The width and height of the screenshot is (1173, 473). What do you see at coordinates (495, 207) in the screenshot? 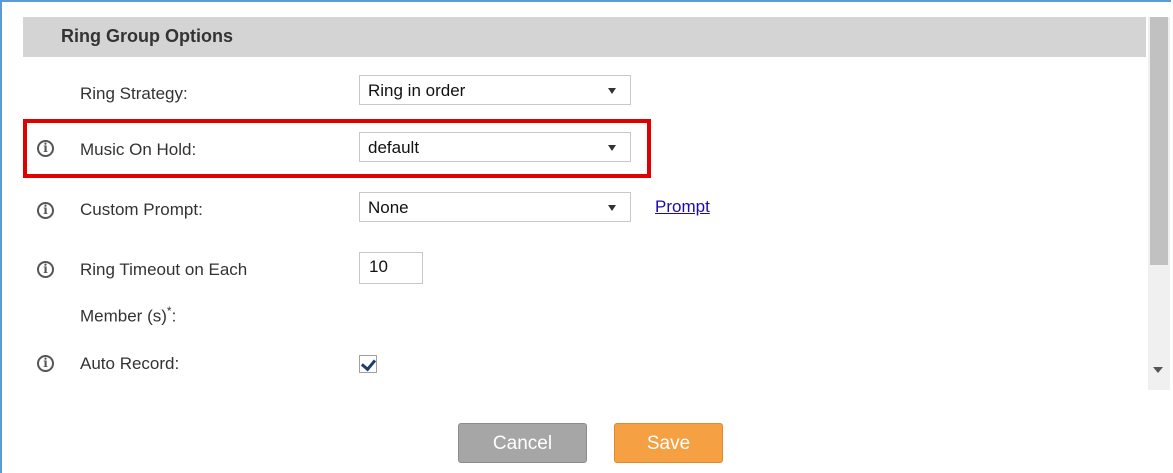
I see `custom-prompt-select: None` at bounding box center [495, 207].